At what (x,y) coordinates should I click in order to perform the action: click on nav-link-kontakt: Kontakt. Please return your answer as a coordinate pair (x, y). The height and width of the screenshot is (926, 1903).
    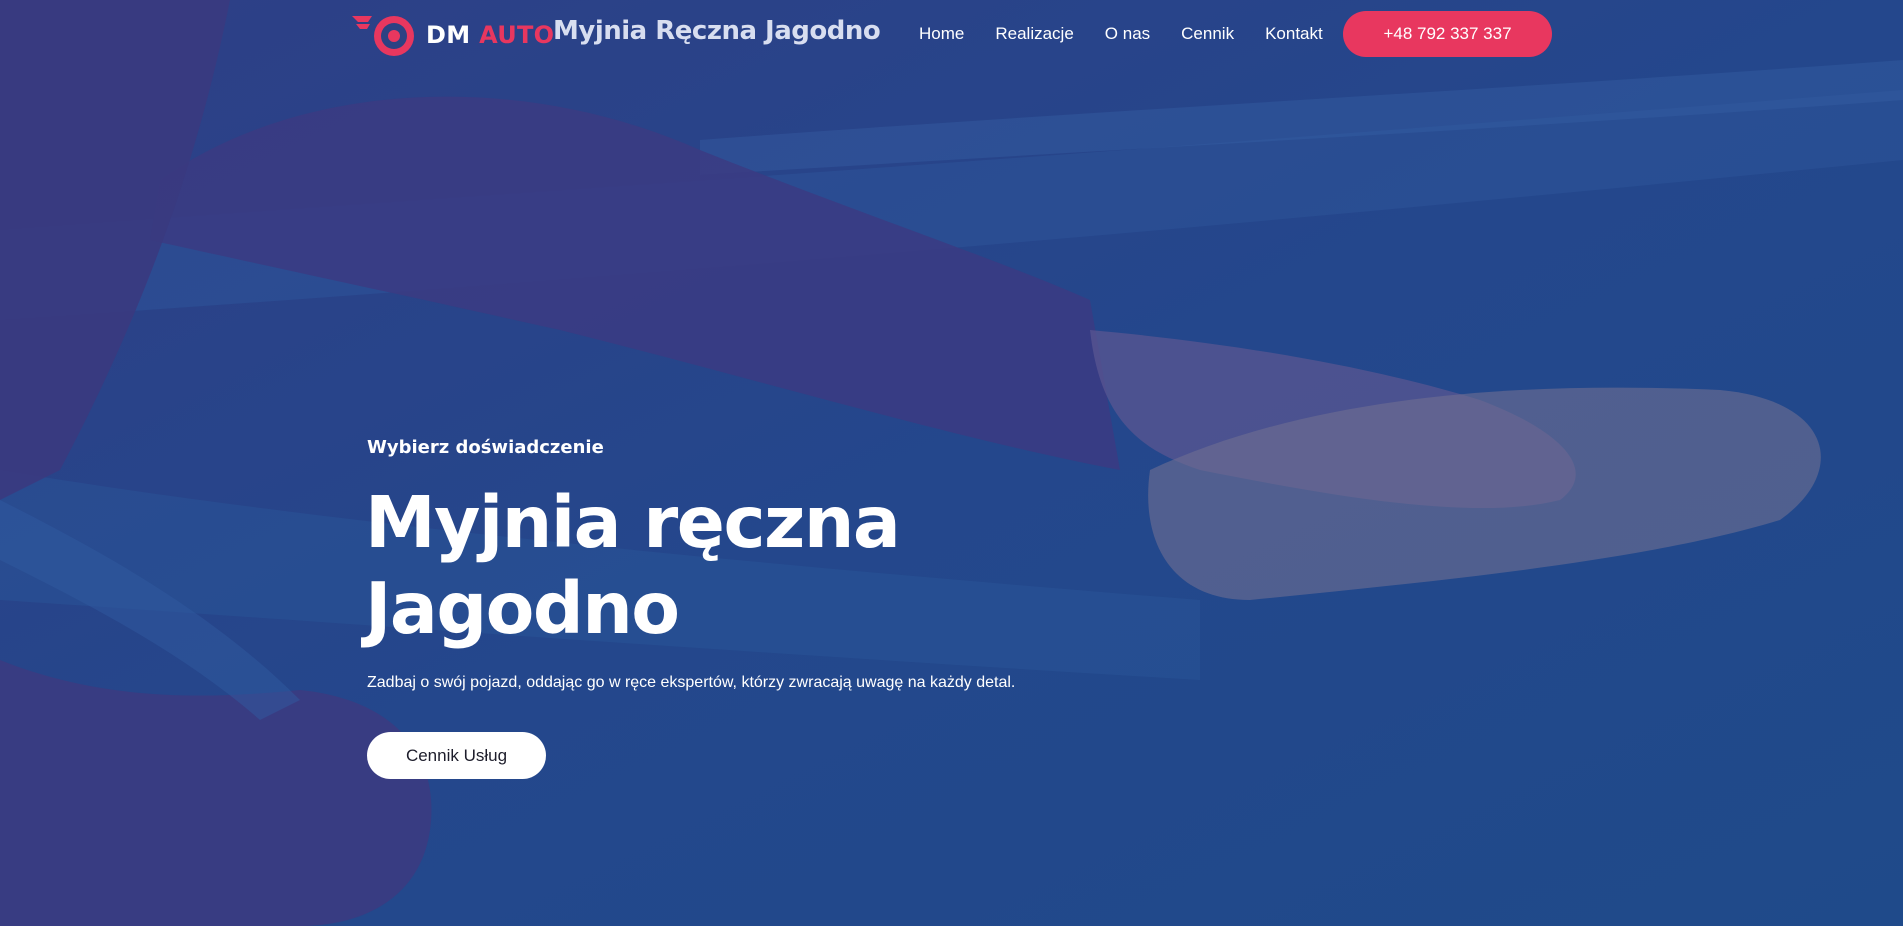
    Looking at the image, I should click on (1294, 34).